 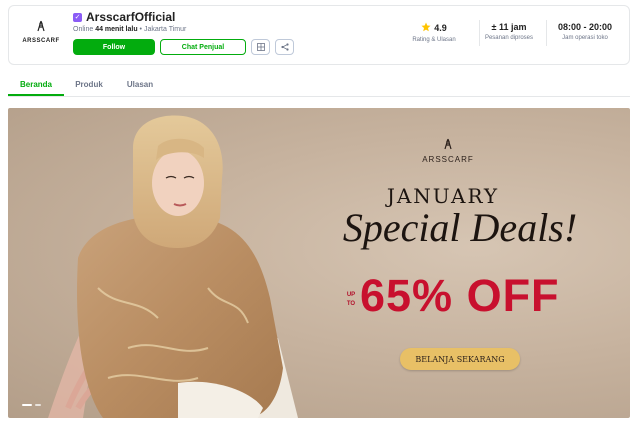 I want to click on share-icon, so click(x=284, y=47).